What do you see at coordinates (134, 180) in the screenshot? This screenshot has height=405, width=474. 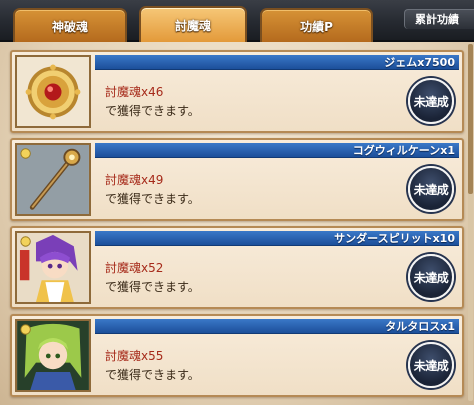 I see `requirement-text: 討魔魂x49` at bounding box center [134, 180].